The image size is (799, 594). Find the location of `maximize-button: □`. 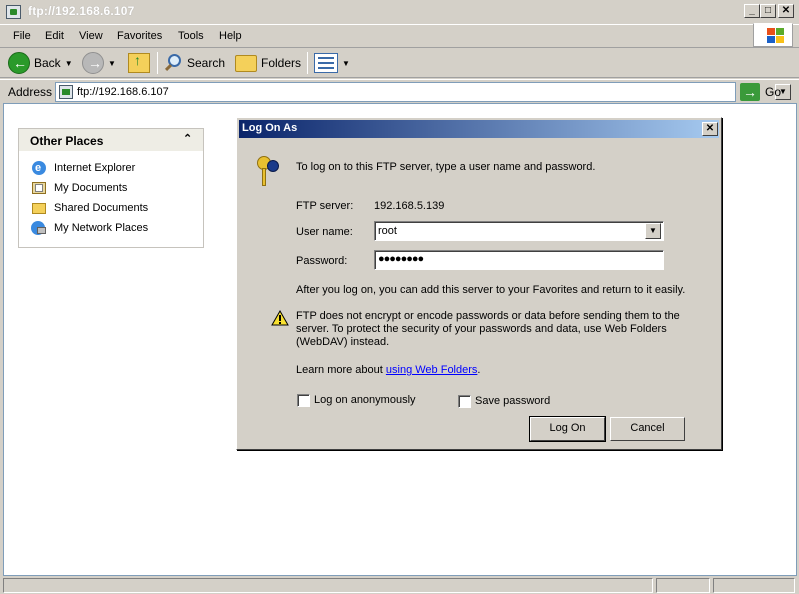

maximize-button: □ is located at coordinates (768, 11).